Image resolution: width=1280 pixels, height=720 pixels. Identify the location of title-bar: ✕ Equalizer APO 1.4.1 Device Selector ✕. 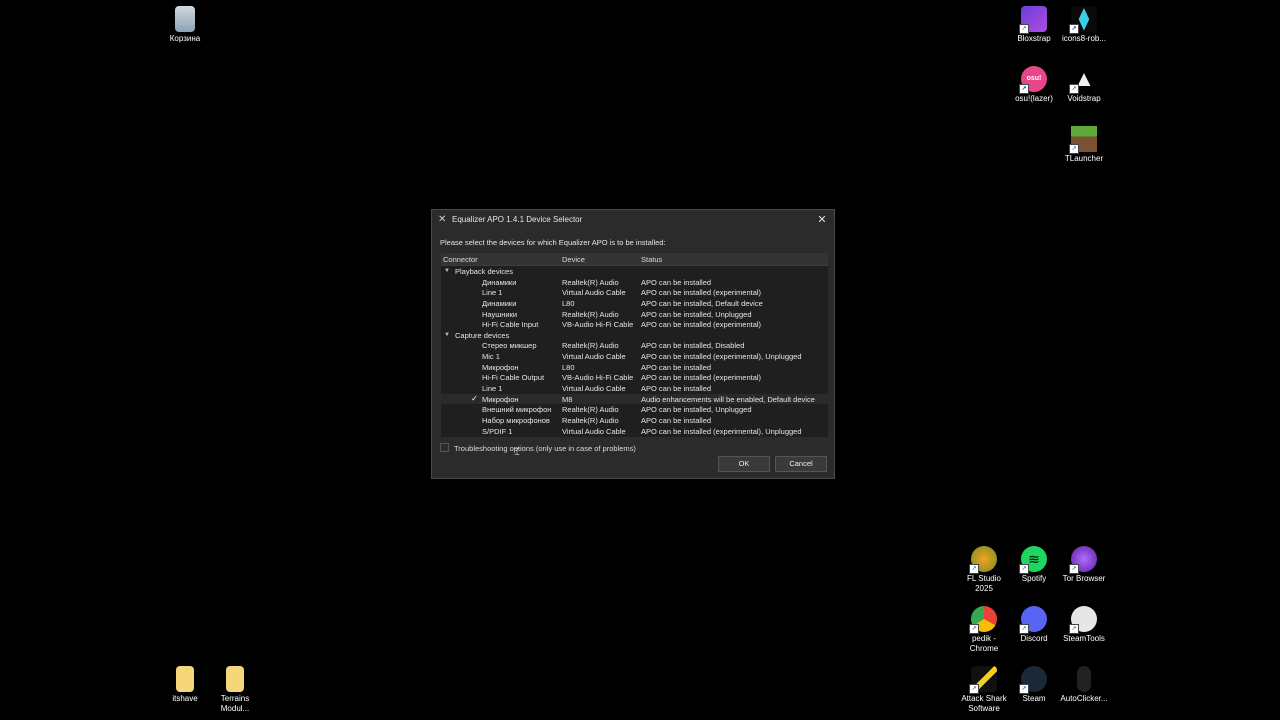
(633, 220).